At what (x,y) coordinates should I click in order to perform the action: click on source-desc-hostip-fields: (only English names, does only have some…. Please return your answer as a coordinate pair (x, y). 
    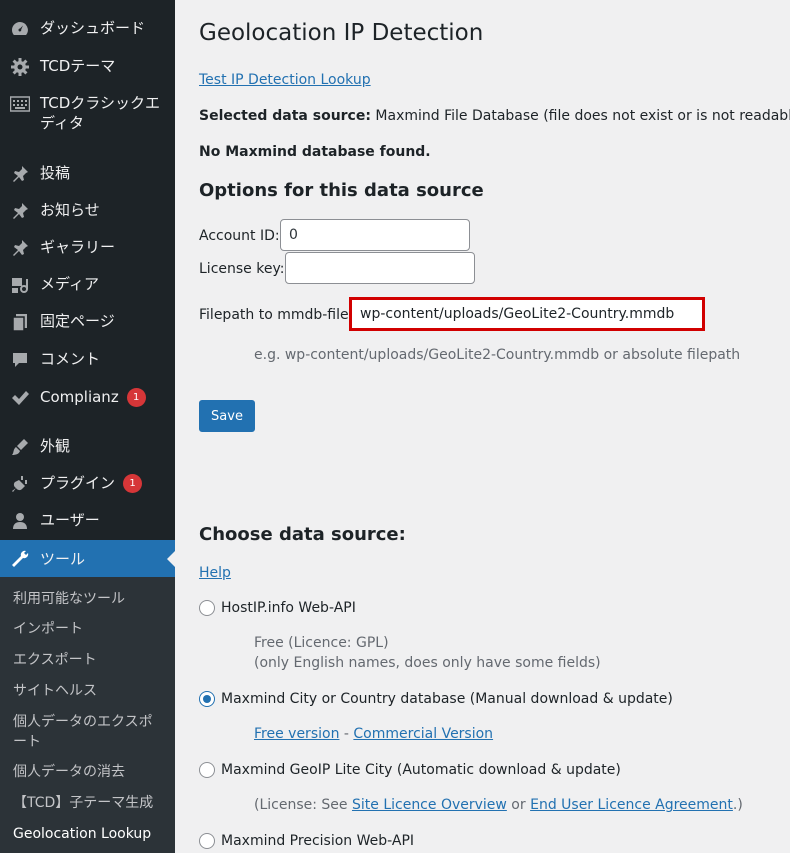
    Looking at the image, I should click on (427, 663).